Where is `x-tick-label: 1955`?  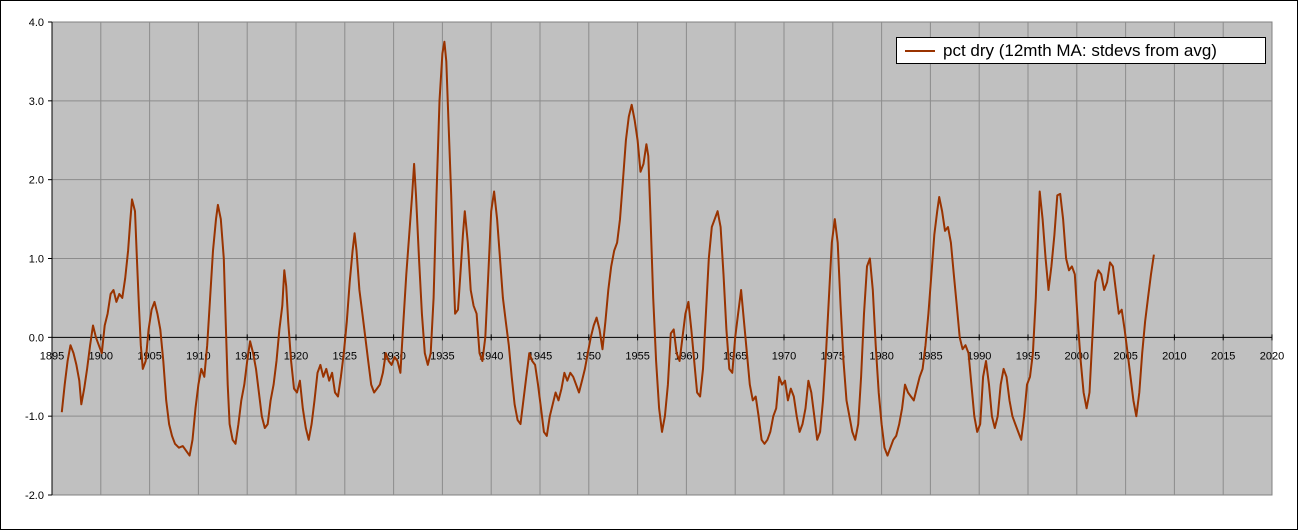 x-tick-label: 1955 is located at coordinates (637, 356).